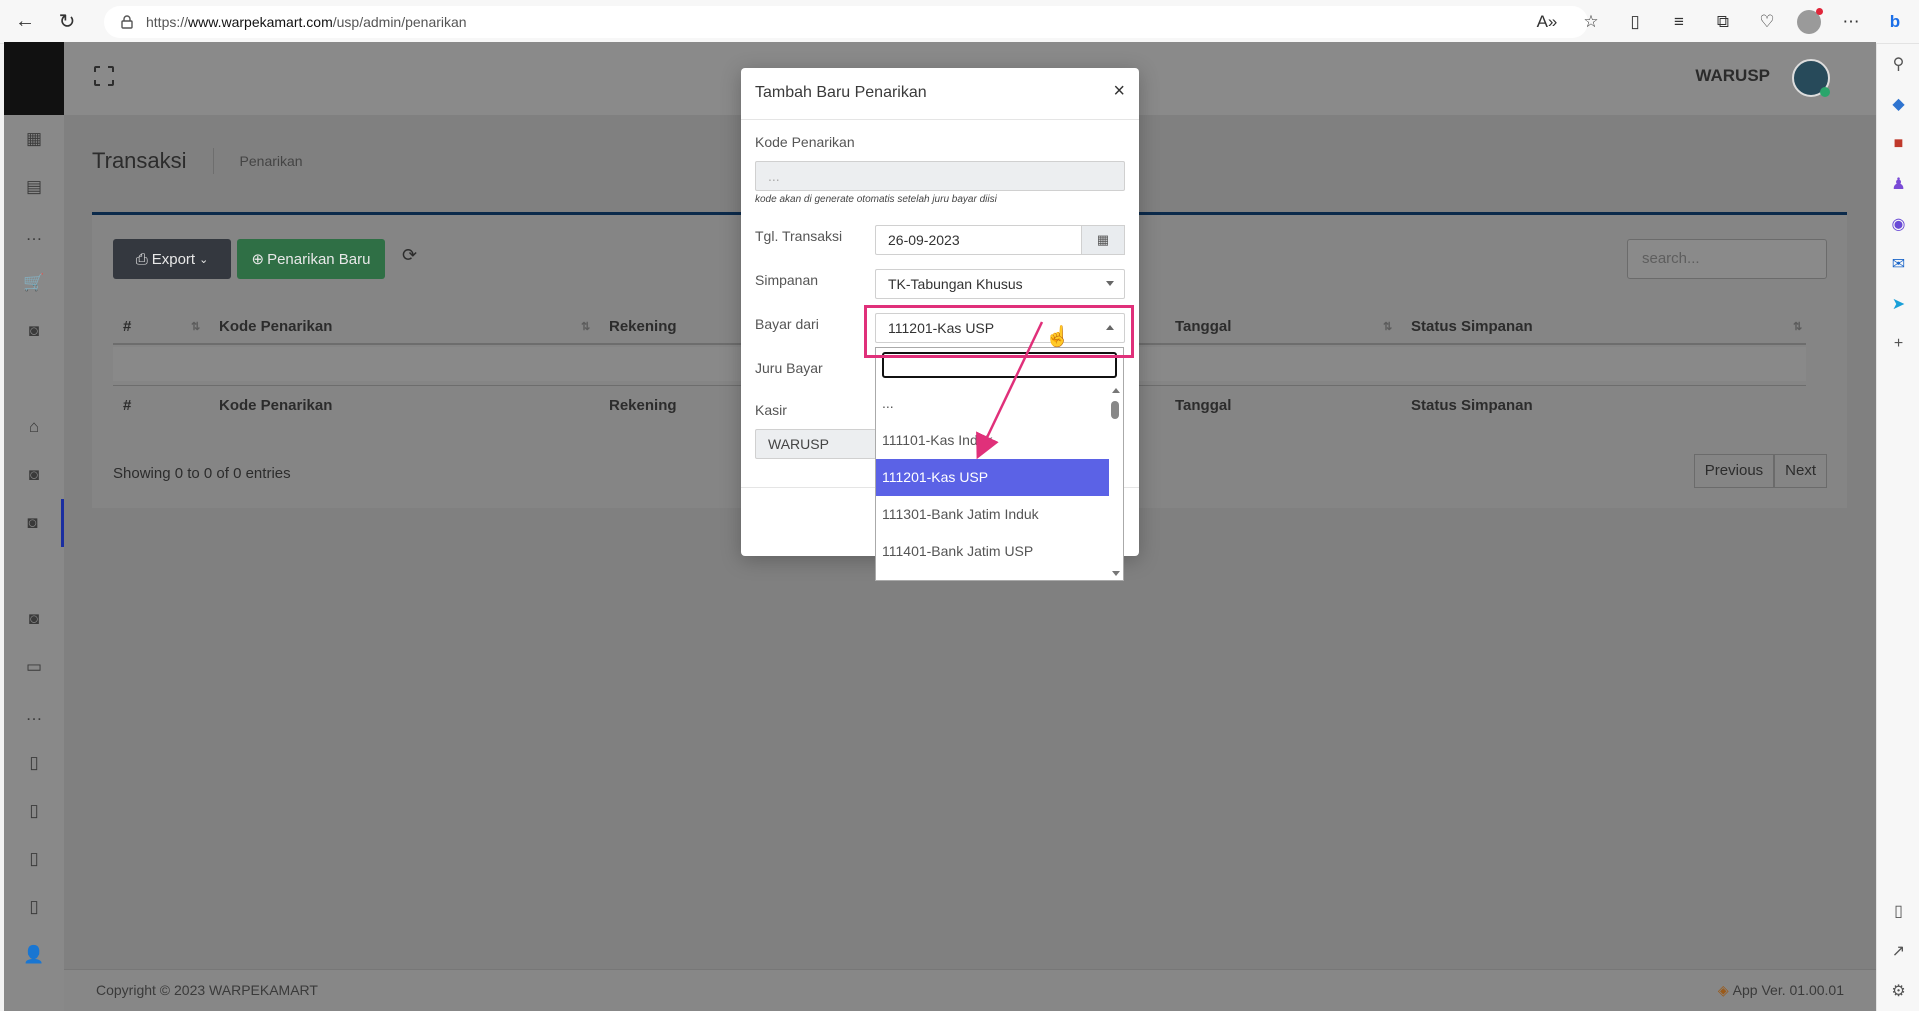 This screenshot has width=1919, height=1011. I want to click on hand-cursor-icon: ☝, so click(1057, 337).